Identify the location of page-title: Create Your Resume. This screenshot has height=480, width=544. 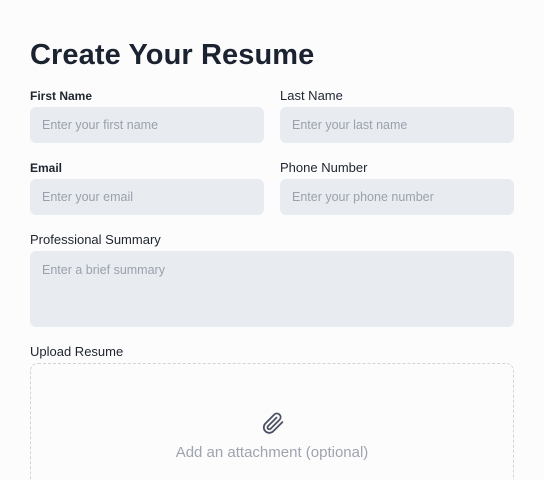
(172, 55).